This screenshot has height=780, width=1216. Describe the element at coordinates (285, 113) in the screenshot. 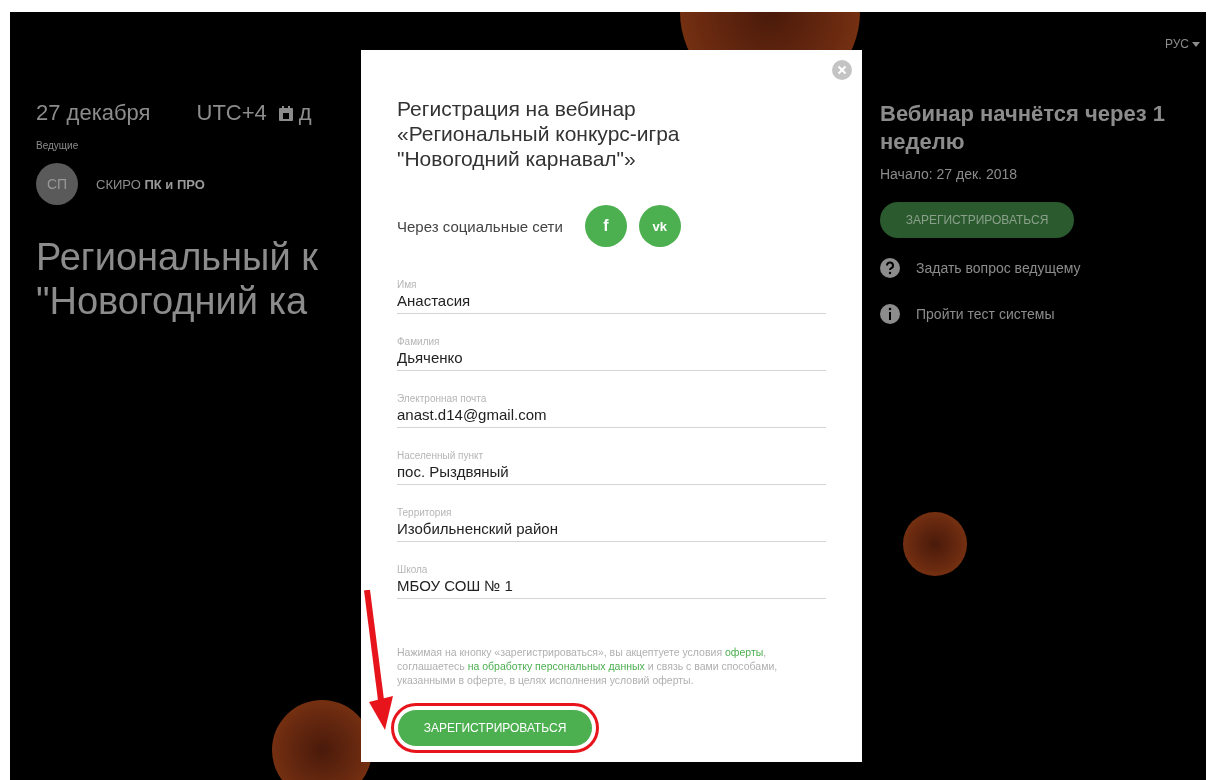

I see `calendar-icon` at that location.